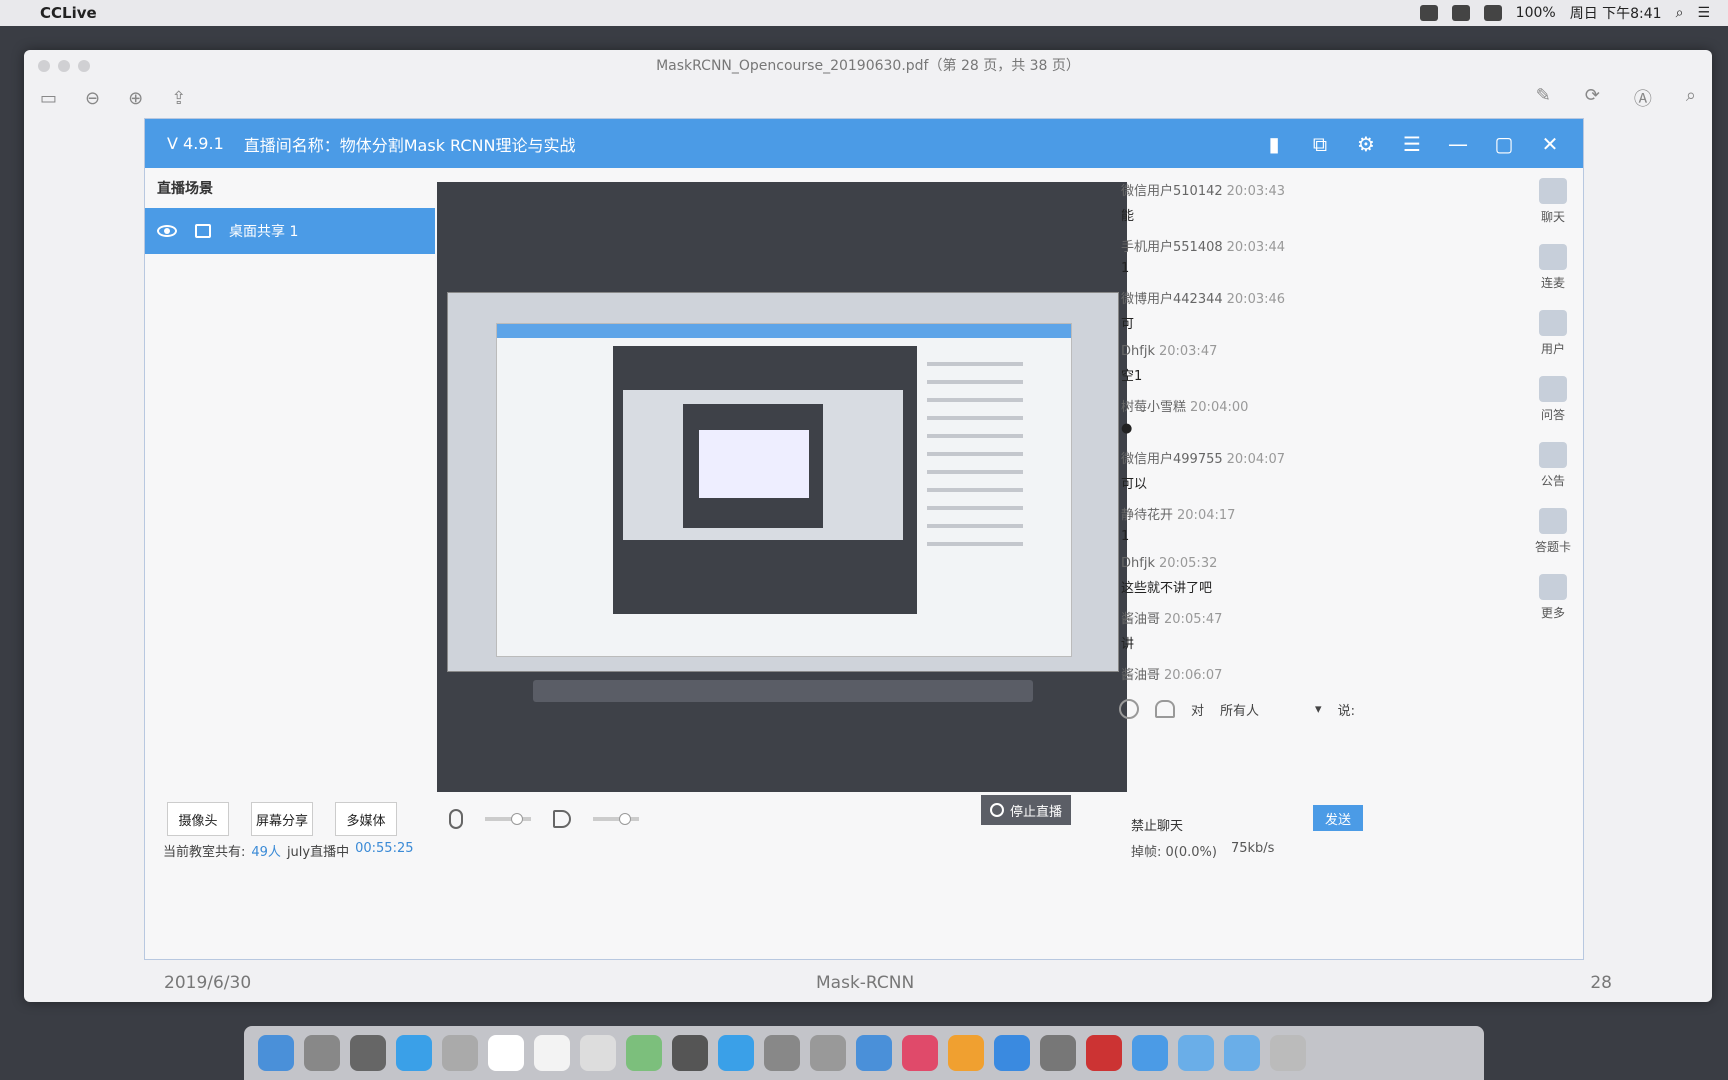  What do you see at coordinates (1553, 333) in the screenshot?
I see `sidebar-item-users: 用户` at bounding box center [1553, 333].